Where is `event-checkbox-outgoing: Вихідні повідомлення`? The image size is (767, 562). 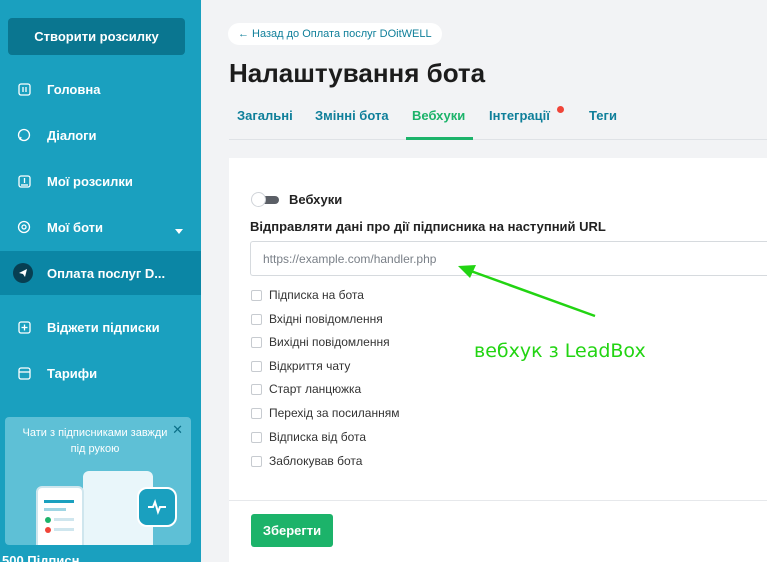
event-checkbox-outgoing: Вихідні повідомлення is located at coordinates (320, 342).